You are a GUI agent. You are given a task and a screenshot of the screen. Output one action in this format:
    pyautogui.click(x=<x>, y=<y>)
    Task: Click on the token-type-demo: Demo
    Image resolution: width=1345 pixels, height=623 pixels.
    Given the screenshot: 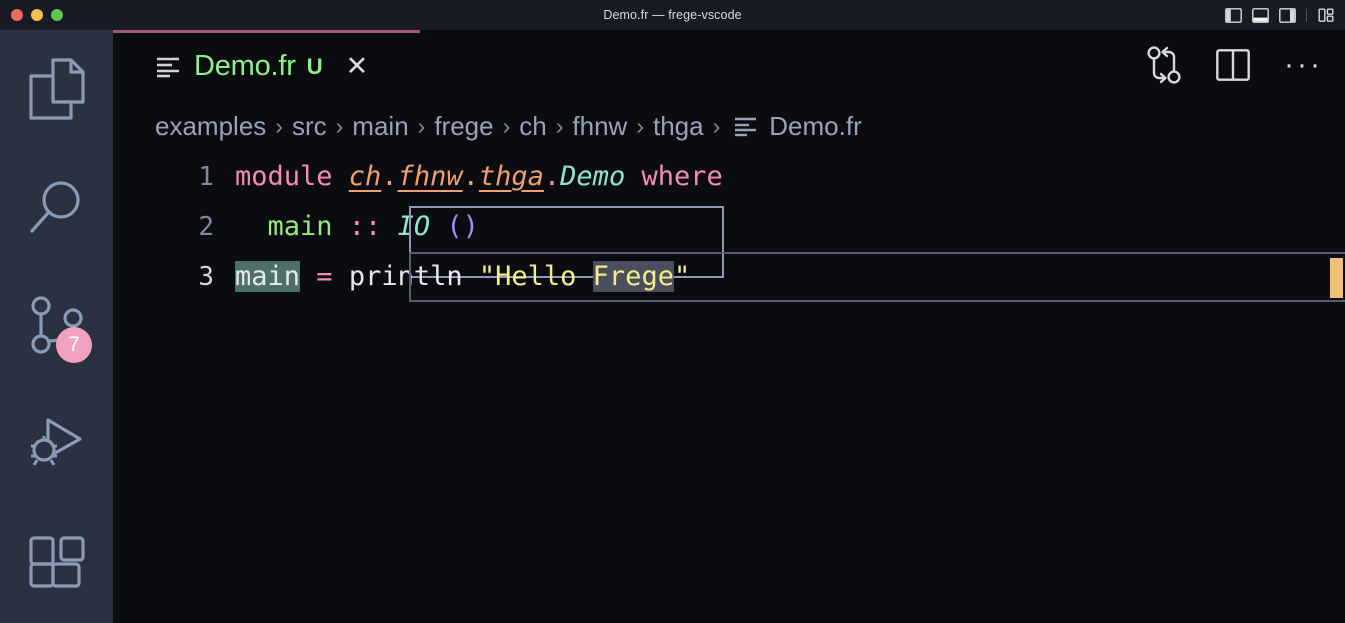 What is the action you would take?
    pyautogui.click(x=593, y=176)
    